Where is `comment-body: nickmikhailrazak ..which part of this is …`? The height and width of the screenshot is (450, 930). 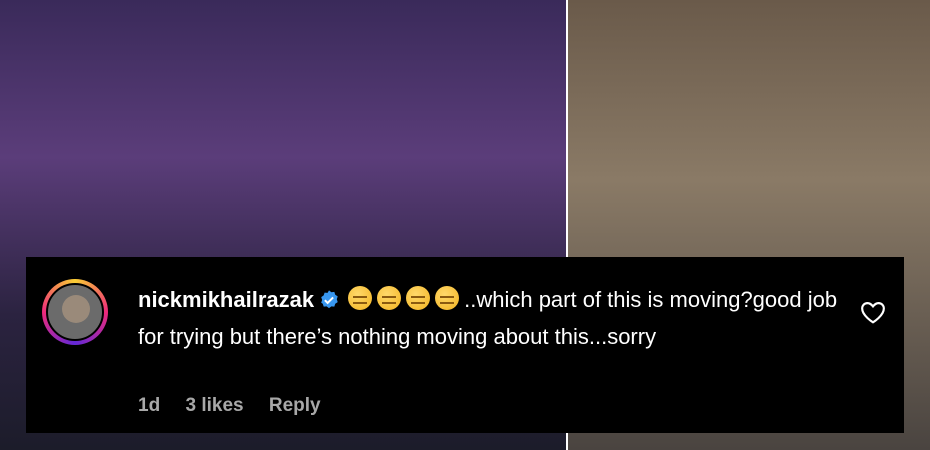
comment-body: nickmikhailrazak ..which part of this is … is located at coordinates (488, 318).